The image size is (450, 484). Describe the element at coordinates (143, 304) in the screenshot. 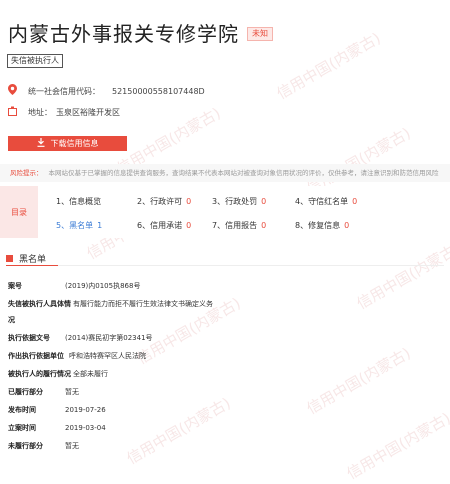

I see `field-value: 有履行能力而拒不履行生效法律文书确定义务` at that location.